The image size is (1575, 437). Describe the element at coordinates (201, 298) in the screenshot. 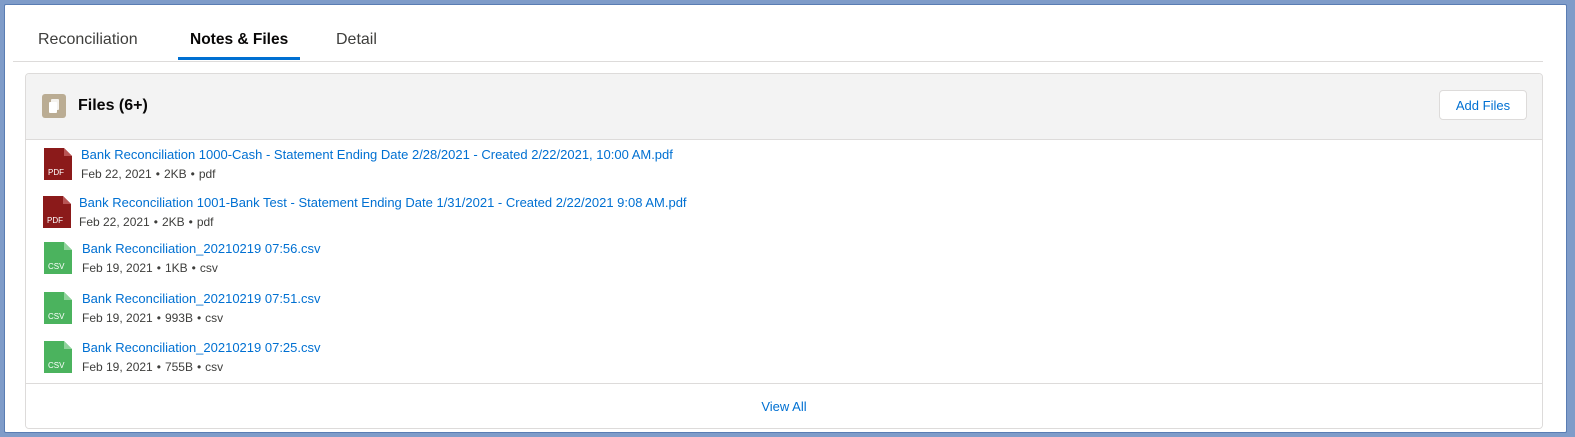

I see `file-name-link: Bank Reconciliation_20210219 07:51.csv` at that location.